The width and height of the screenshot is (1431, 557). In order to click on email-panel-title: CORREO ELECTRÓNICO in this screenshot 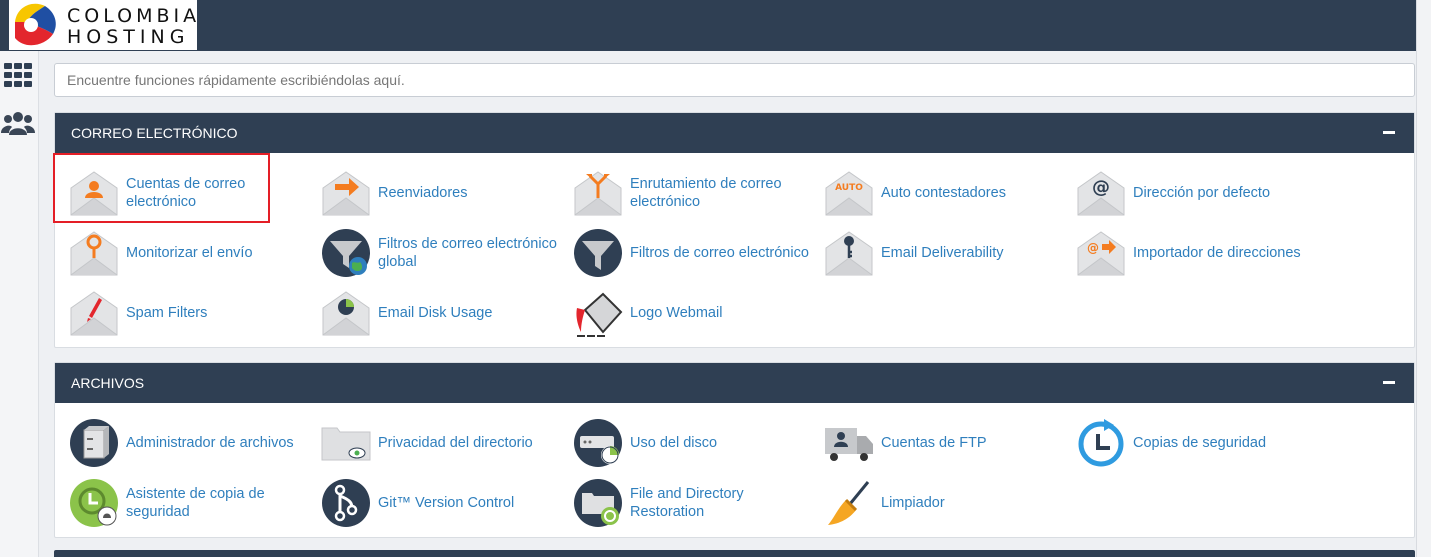, I will do `click(154, 133)`.